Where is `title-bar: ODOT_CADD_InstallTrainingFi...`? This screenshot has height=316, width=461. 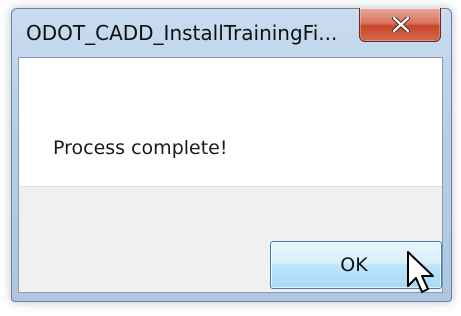 title-bar: ODOT_CADD_InstallTrainingFi... is located at coordinates (231, 32).